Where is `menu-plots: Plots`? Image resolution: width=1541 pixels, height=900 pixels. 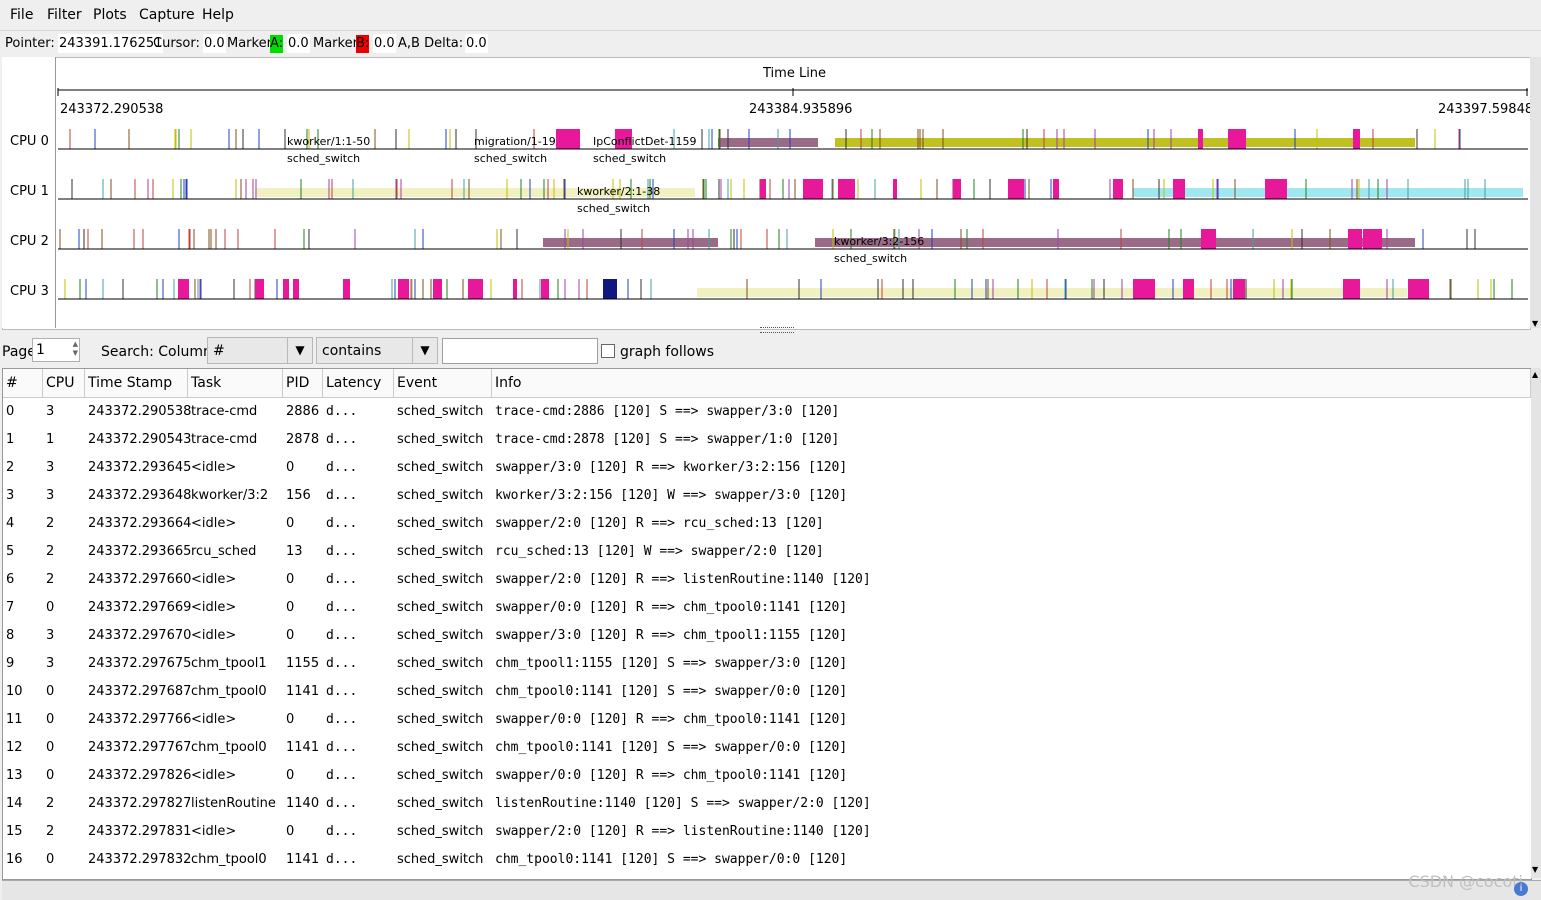 menu-plots: Plots is located at coordinates (110, 15).